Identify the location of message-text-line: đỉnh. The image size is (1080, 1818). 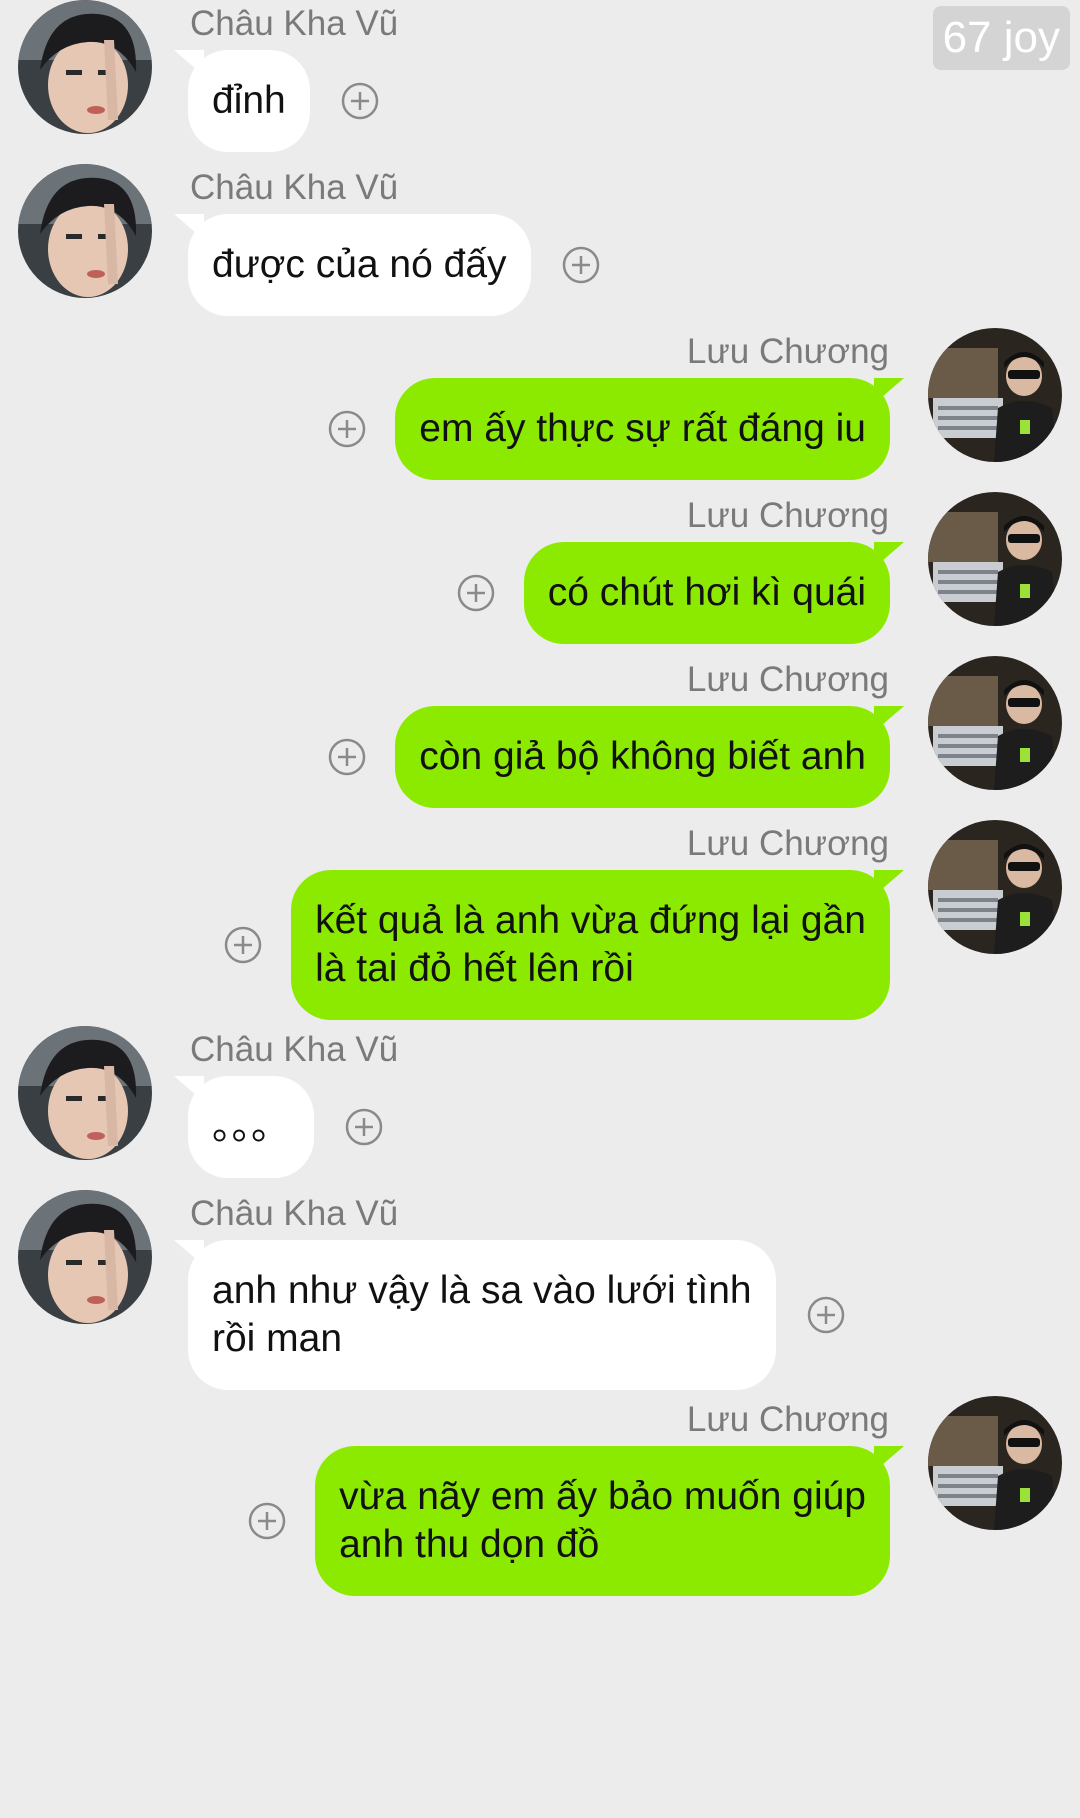
(249, 100).